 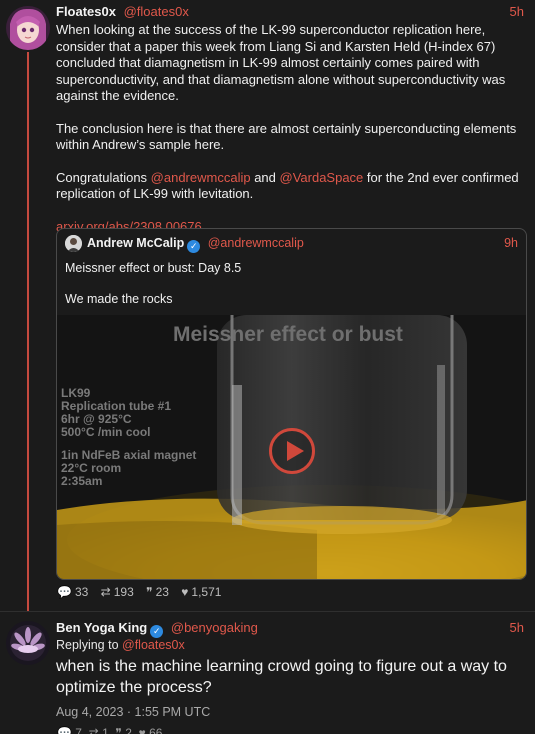 I want to click on quote-author-handle: @andrewmccalip, so click(x=256, y=243).